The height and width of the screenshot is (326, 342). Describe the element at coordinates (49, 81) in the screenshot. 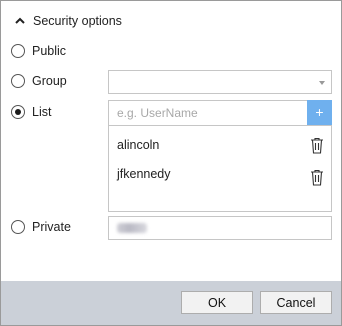

I see `radio-group-label: Group` at that location.